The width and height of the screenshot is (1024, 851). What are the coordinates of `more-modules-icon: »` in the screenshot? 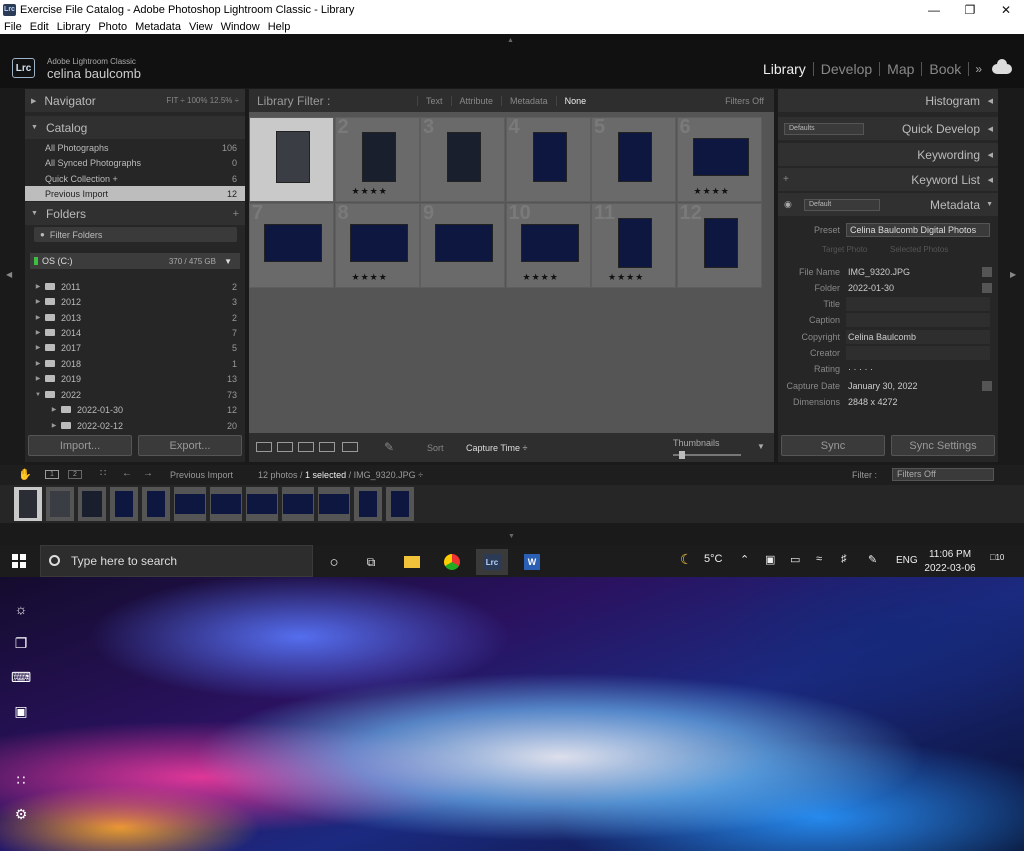 It's located at (978, 69).